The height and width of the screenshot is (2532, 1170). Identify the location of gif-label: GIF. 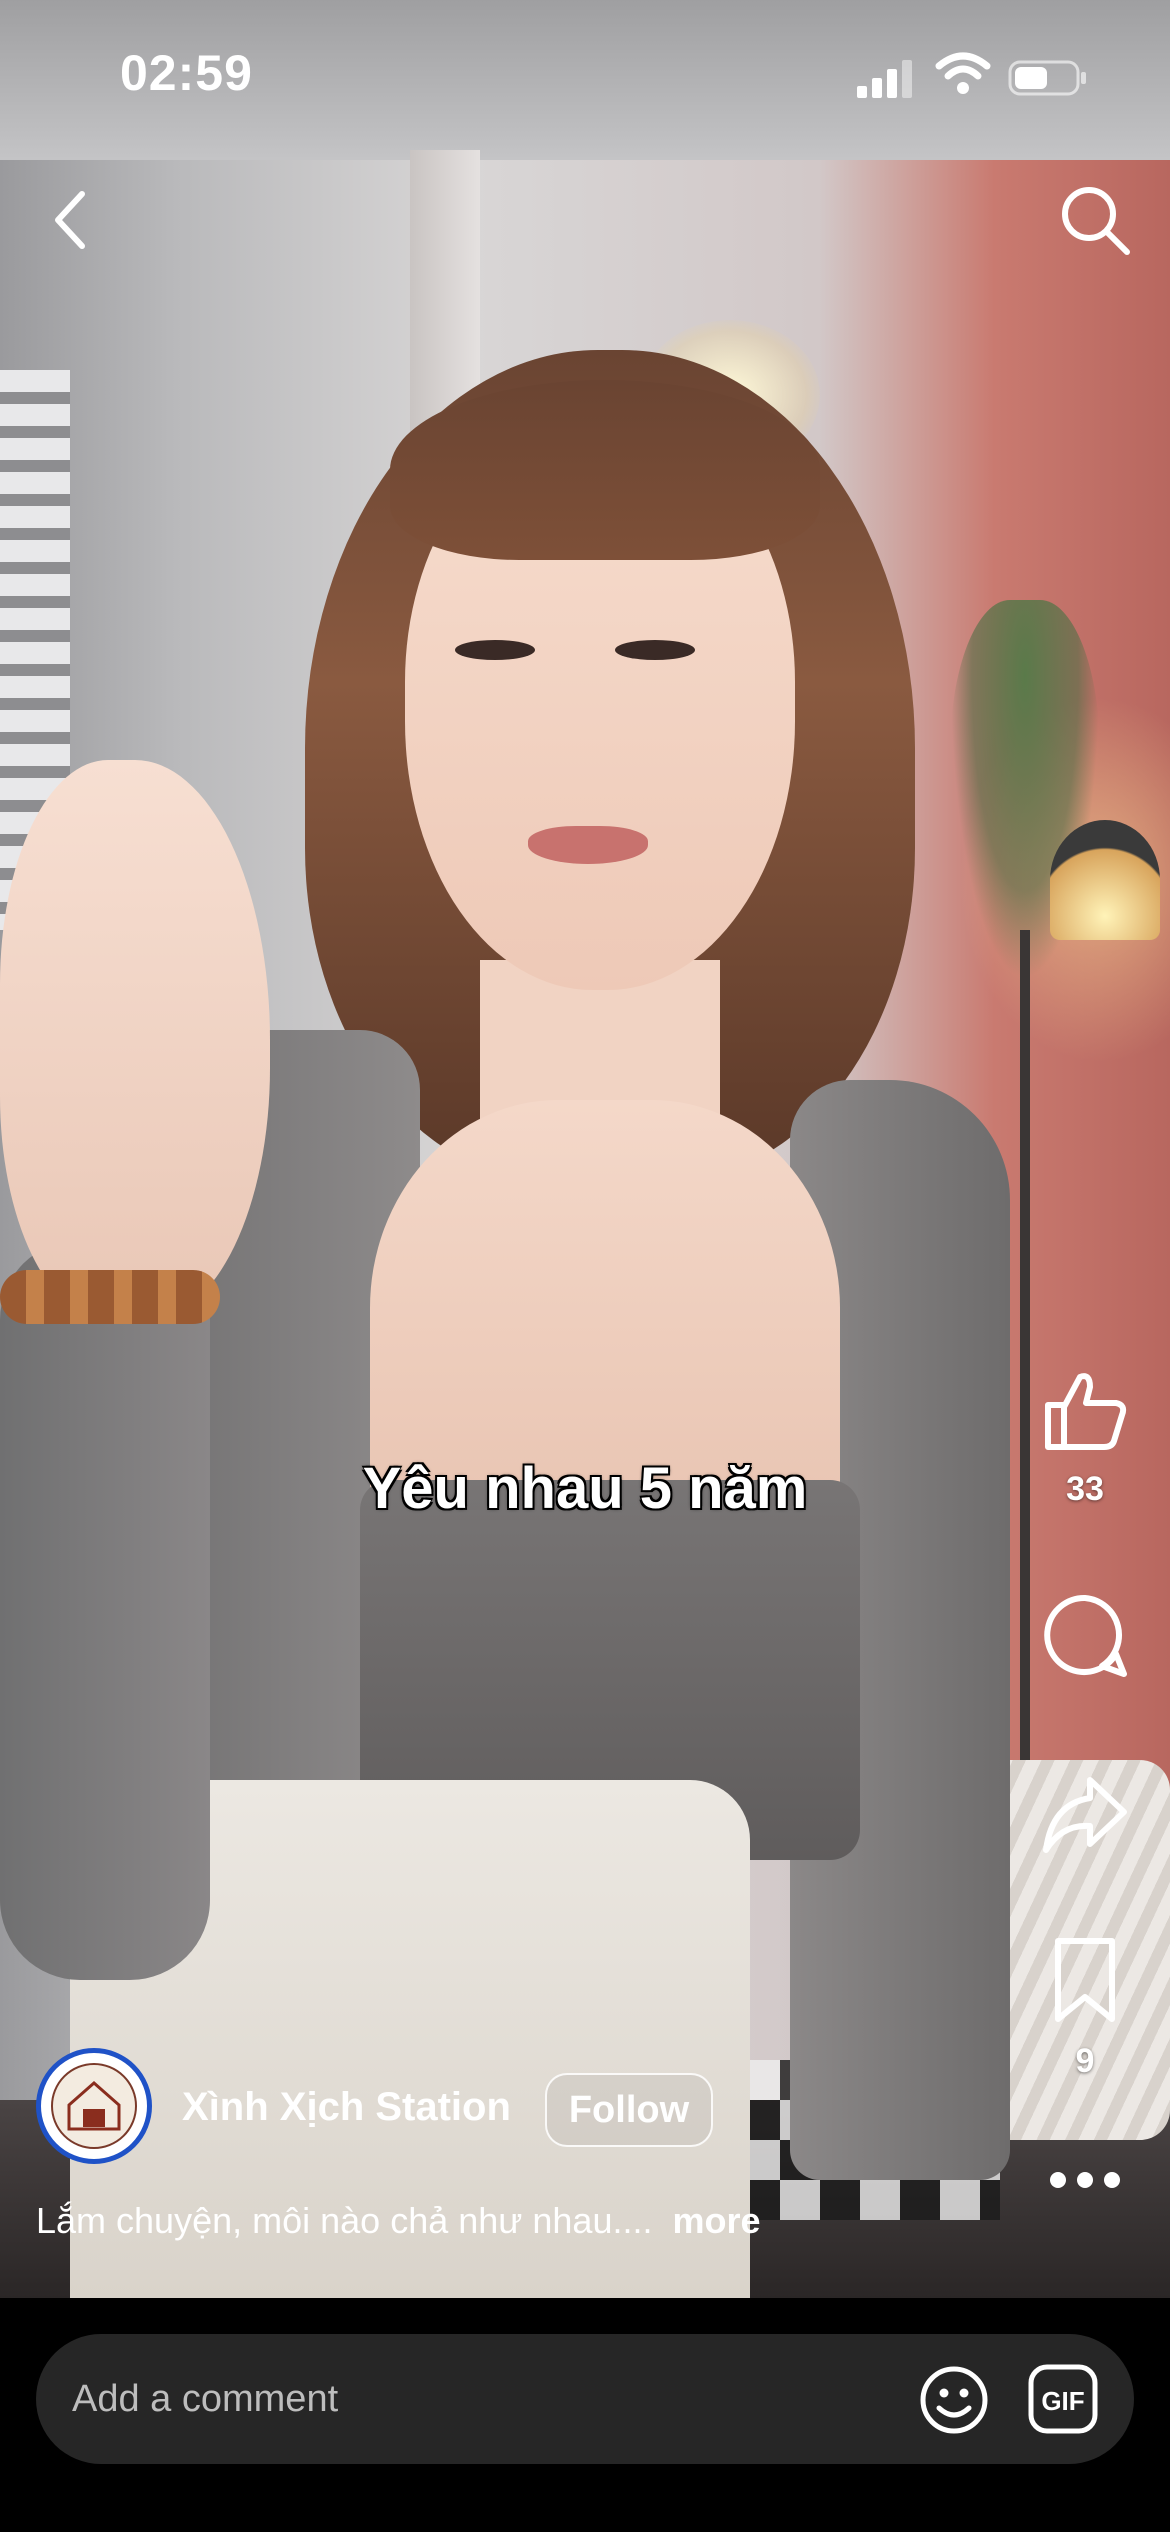
(1062, 2401).